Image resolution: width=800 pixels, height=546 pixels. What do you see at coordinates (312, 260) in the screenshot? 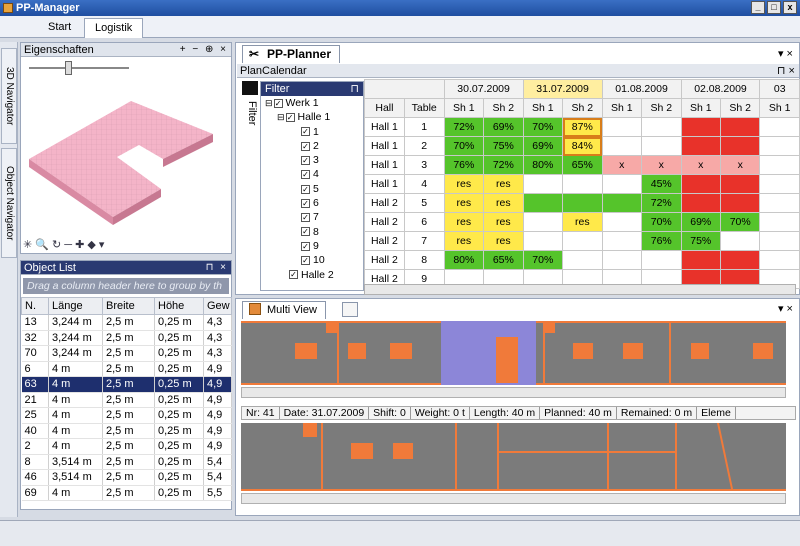
I see `tree-node: ✓ 10` at bounding box center [312, 260].